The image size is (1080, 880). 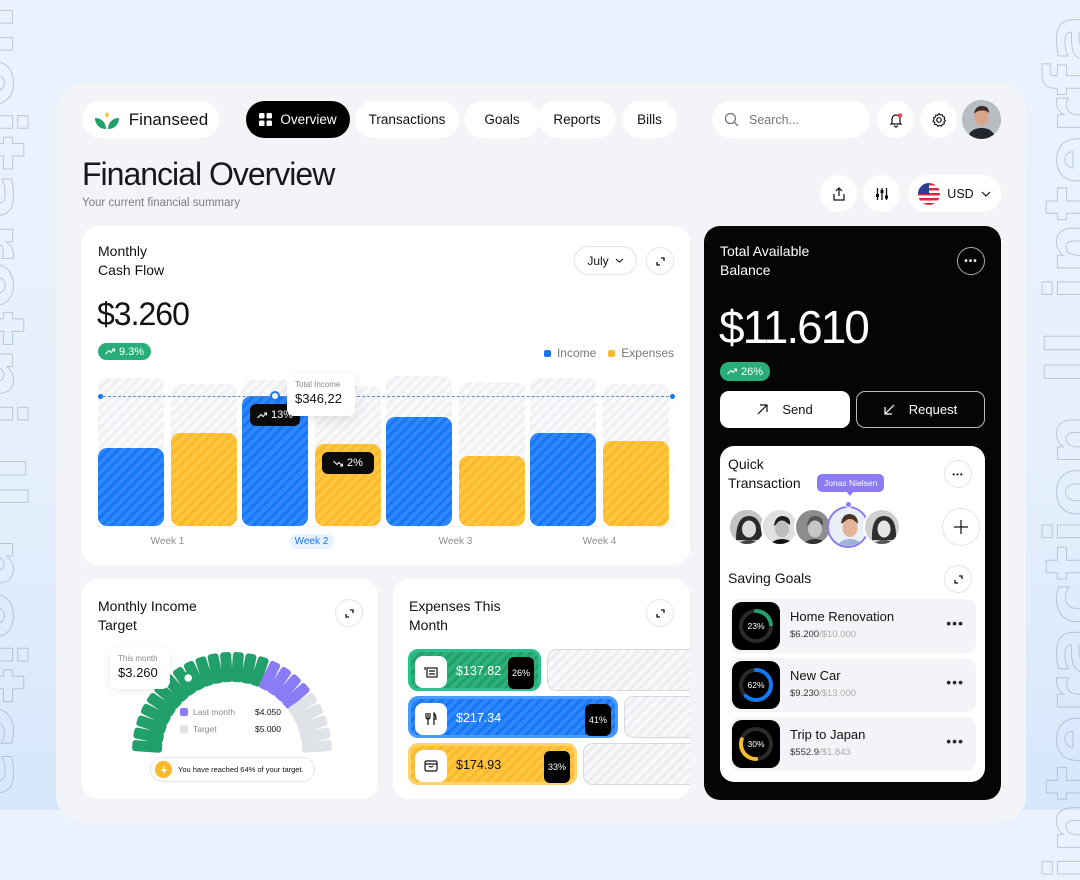 I want to click on tooltip-pointer, so click(x=850, y=493).